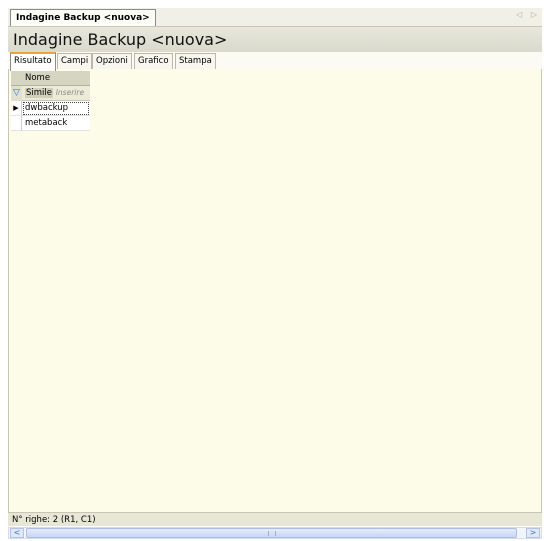 This screenshot has width=544, height=541. I want to click on status-bar: N° righe: 2 (R1, C1), so click(275, 519).